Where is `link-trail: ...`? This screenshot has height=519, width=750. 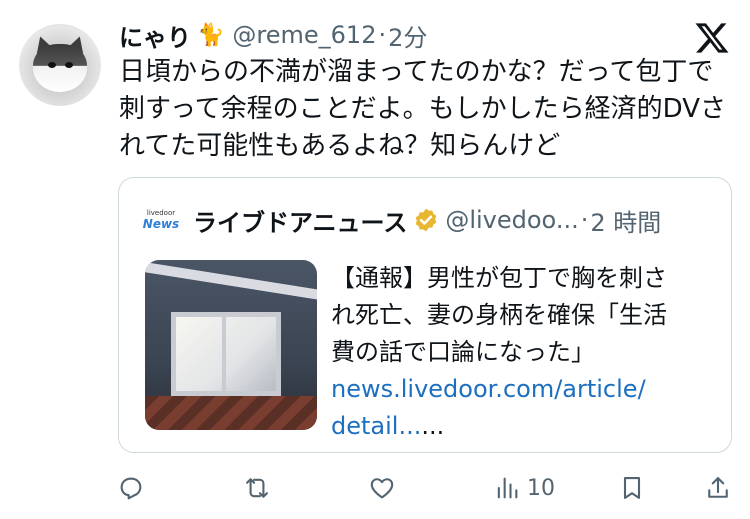 link-trail: ... is located at coordinates (433, 426).